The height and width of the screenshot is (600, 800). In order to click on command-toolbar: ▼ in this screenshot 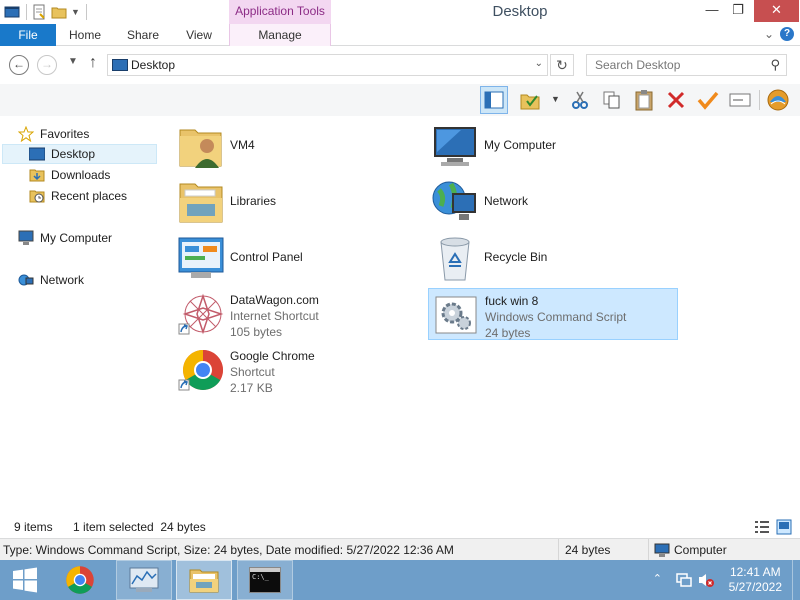, I will do `click(400, 100)`.